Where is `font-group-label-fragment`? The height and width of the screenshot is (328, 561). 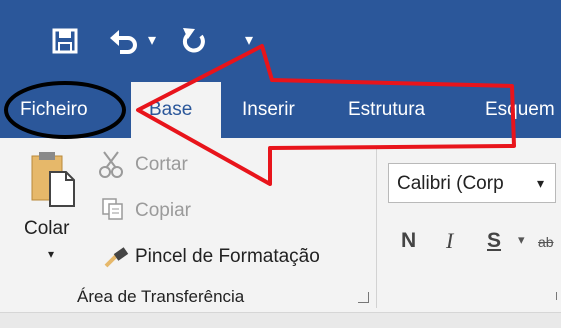
font-group-label-fragment is located at coordinates (556, 296).